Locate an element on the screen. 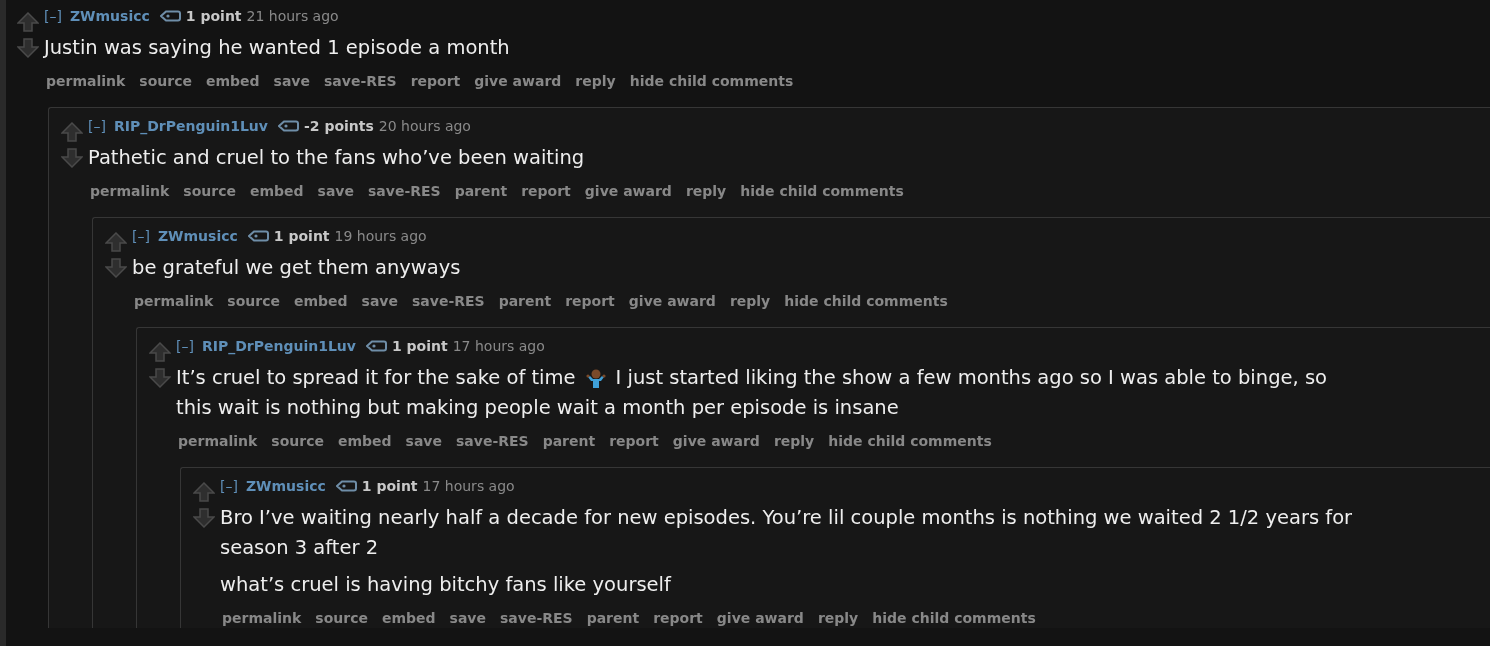  score-text: -2 points is located at coordinates (338, 126).